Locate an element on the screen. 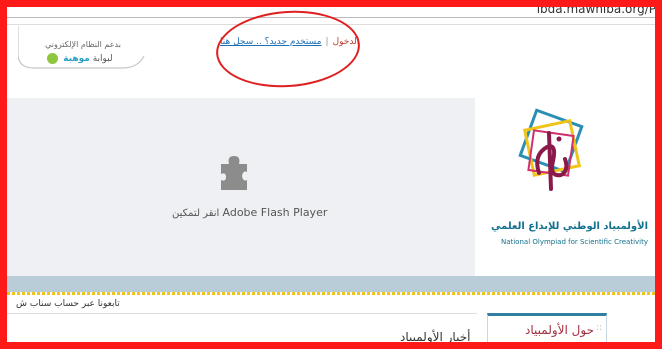 The image size is (662, 349). flash-enable-message: انقر لتمكين Adobe Flash Player is located at coordinates (249, 212).